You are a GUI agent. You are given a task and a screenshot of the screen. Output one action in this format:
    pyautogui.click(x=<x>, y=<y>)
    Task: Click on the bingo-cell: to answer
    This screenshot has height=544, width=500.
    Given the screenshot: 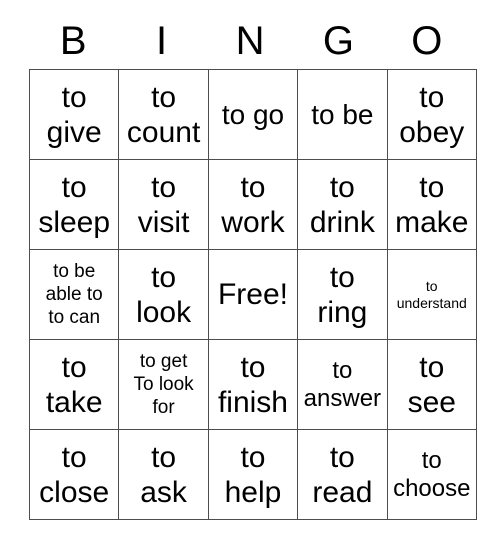 What is the action you would take?
    pyautogui.click(x=342, y=384)
    